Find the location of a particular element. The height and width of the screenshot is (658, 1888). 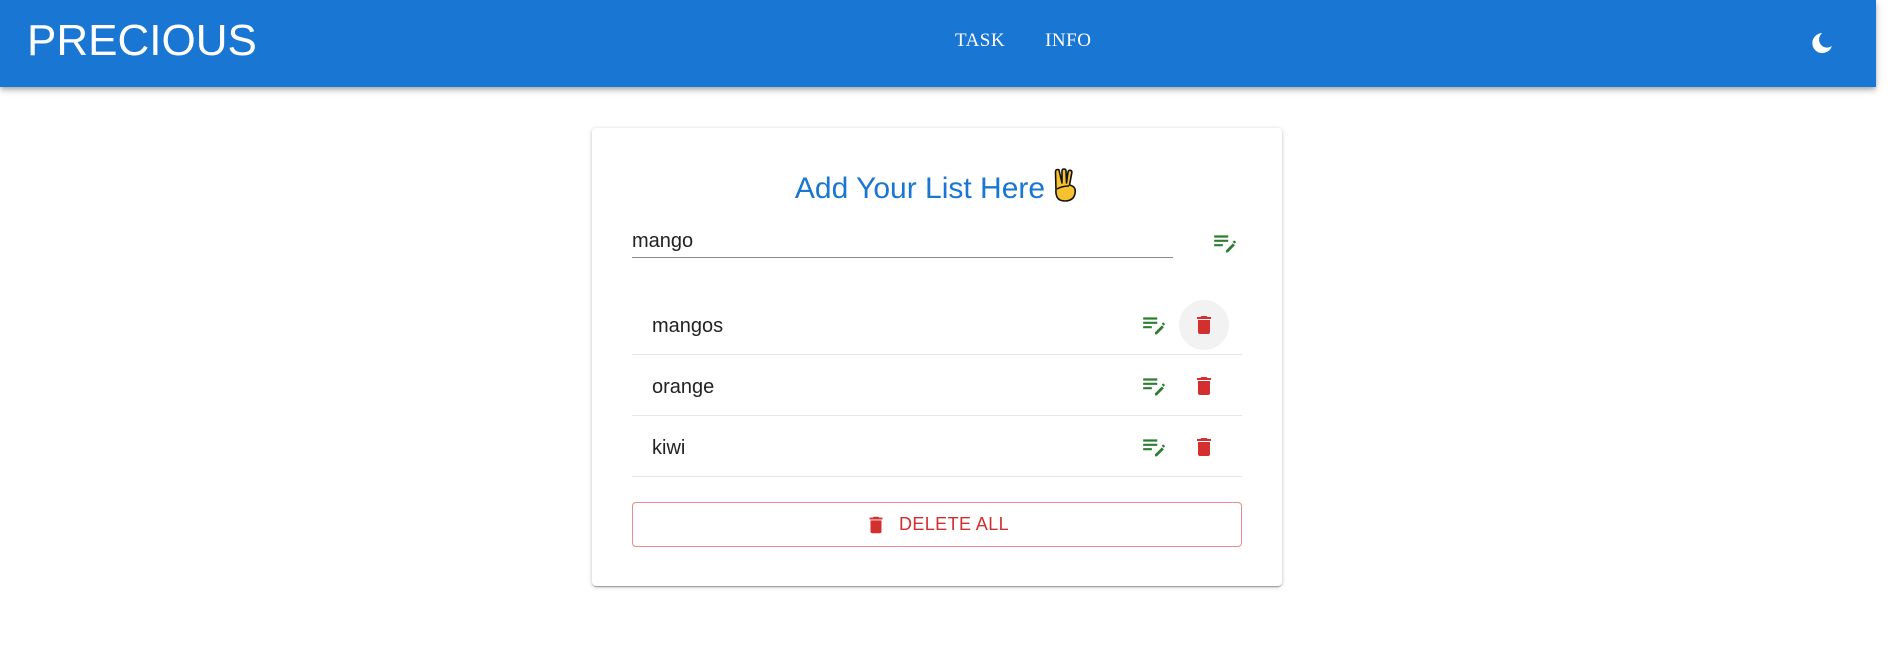

list-item-label: orange is located at coordinates (683, 387).